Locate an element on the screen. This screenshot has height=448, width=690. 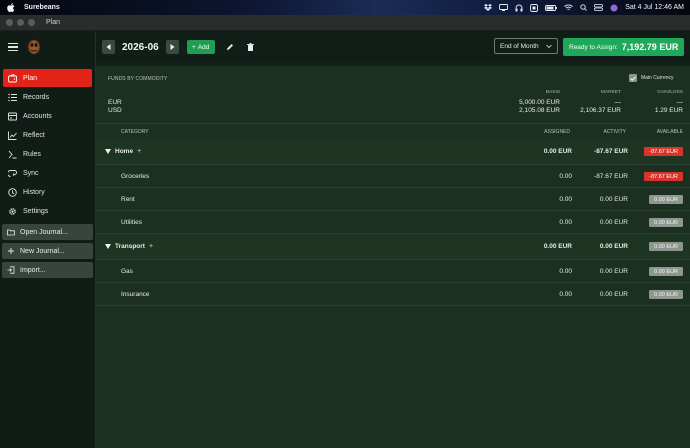
chevron-left-icon is located at coordinates (108, 47).